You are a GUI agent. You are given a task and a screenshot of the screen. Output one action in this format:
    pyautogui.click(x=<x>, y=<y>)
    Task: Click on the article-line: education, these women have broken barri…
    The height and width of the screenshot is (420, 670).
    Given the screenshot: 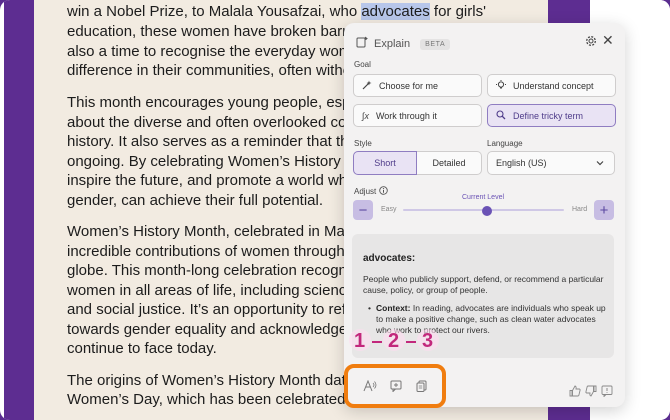 What is the action you would take?
    pyautogui.click(x=213, y=31)
    